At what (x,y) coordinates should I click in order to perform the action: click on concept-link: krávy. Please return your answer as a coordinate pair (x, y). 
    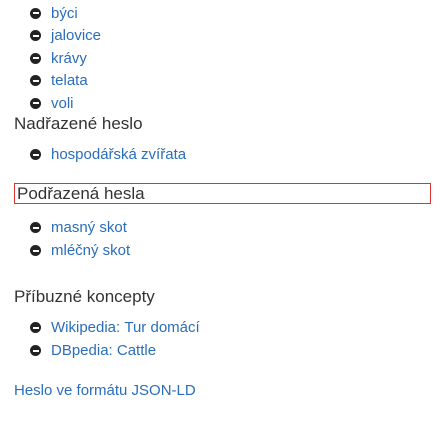
    Looking at the image, I should click on (69, 58).